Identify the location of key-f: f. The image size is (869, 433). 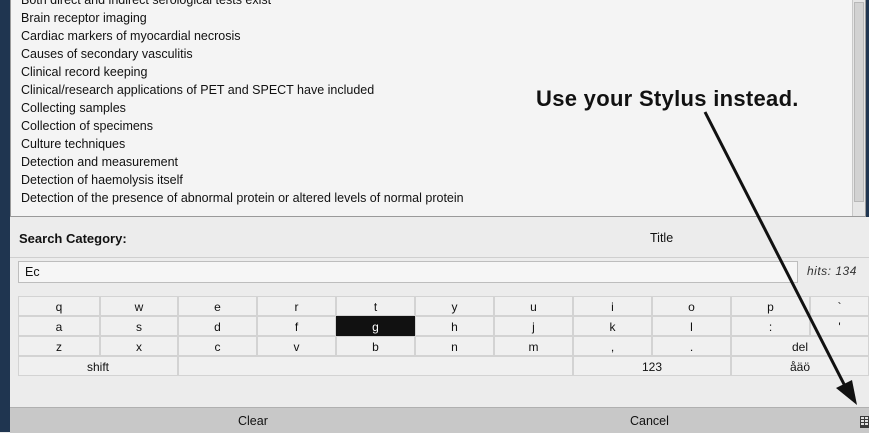
(296, 326).